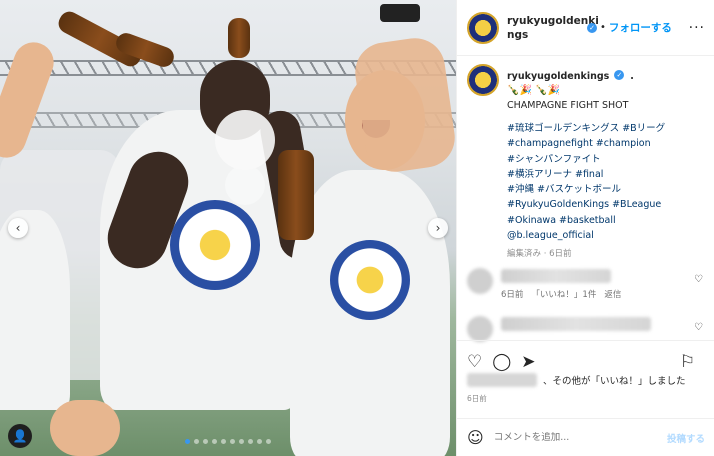 The image size is (714, 456). I want to click on hashtag-line: #琉球ゴールデンキングス #Bリーグ, so click(606, 128).